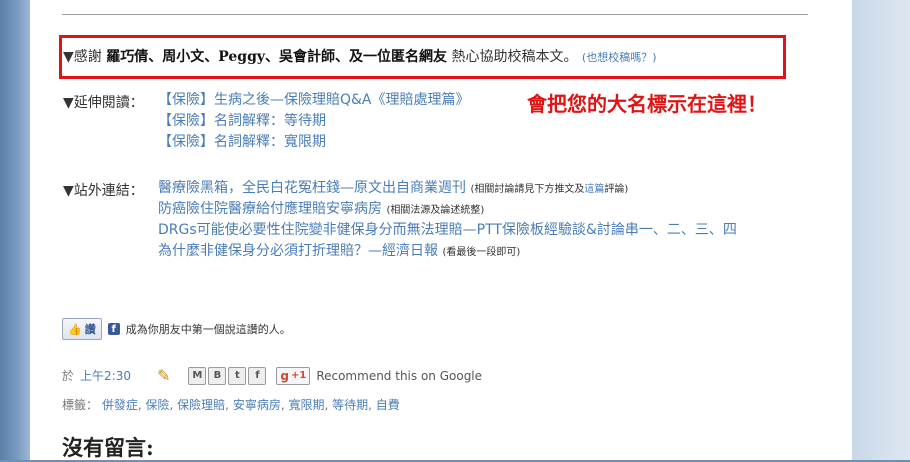  Describe the element at coordinates (103, 103) in the screenshot. I see `extended-reading-label: ▼延伸閱讀：` at that location.